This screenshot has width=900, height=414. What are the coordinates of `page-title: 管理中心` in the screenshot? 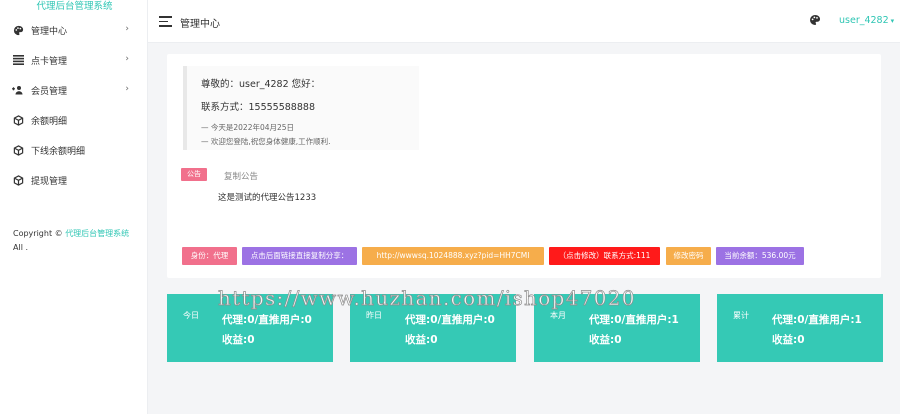 It's located at (200, 24).